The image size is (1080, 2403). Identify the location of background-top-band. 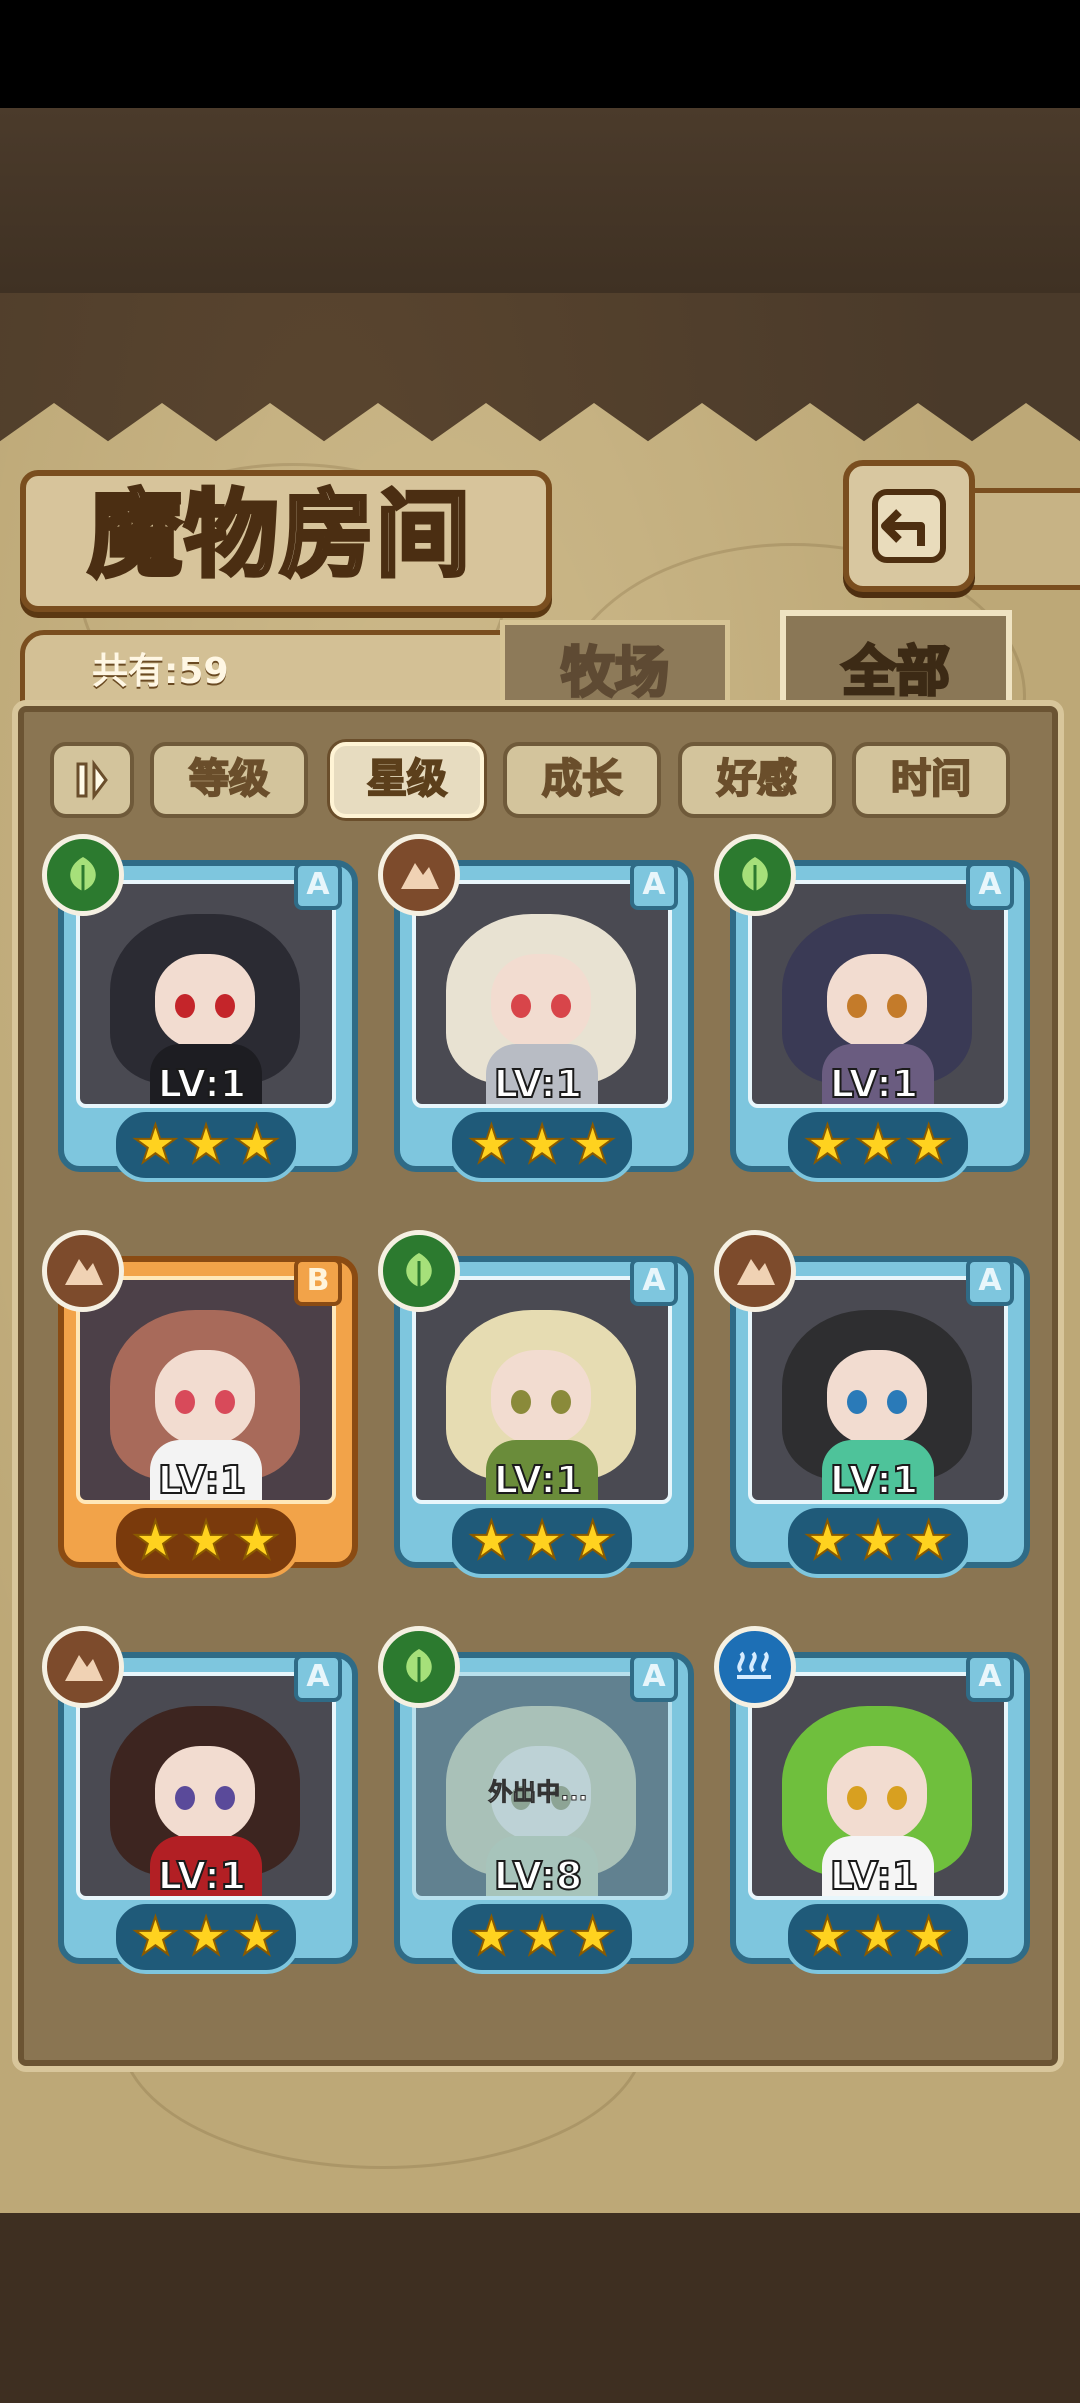
(540, 200).